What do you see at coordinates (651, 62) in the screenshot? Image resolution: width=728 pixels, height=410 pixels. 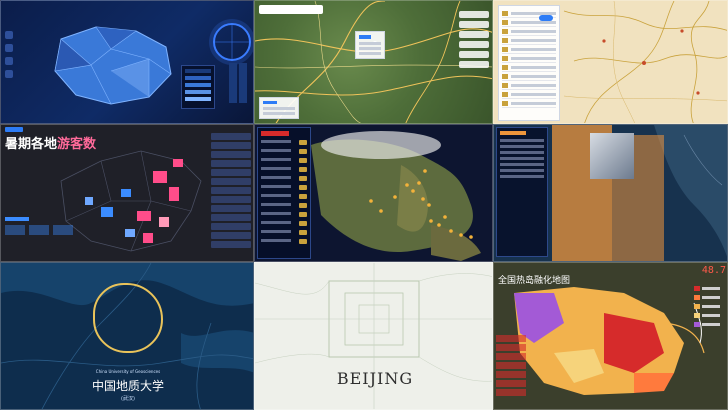 I see `city-markers` at bounding box center [651, 62].